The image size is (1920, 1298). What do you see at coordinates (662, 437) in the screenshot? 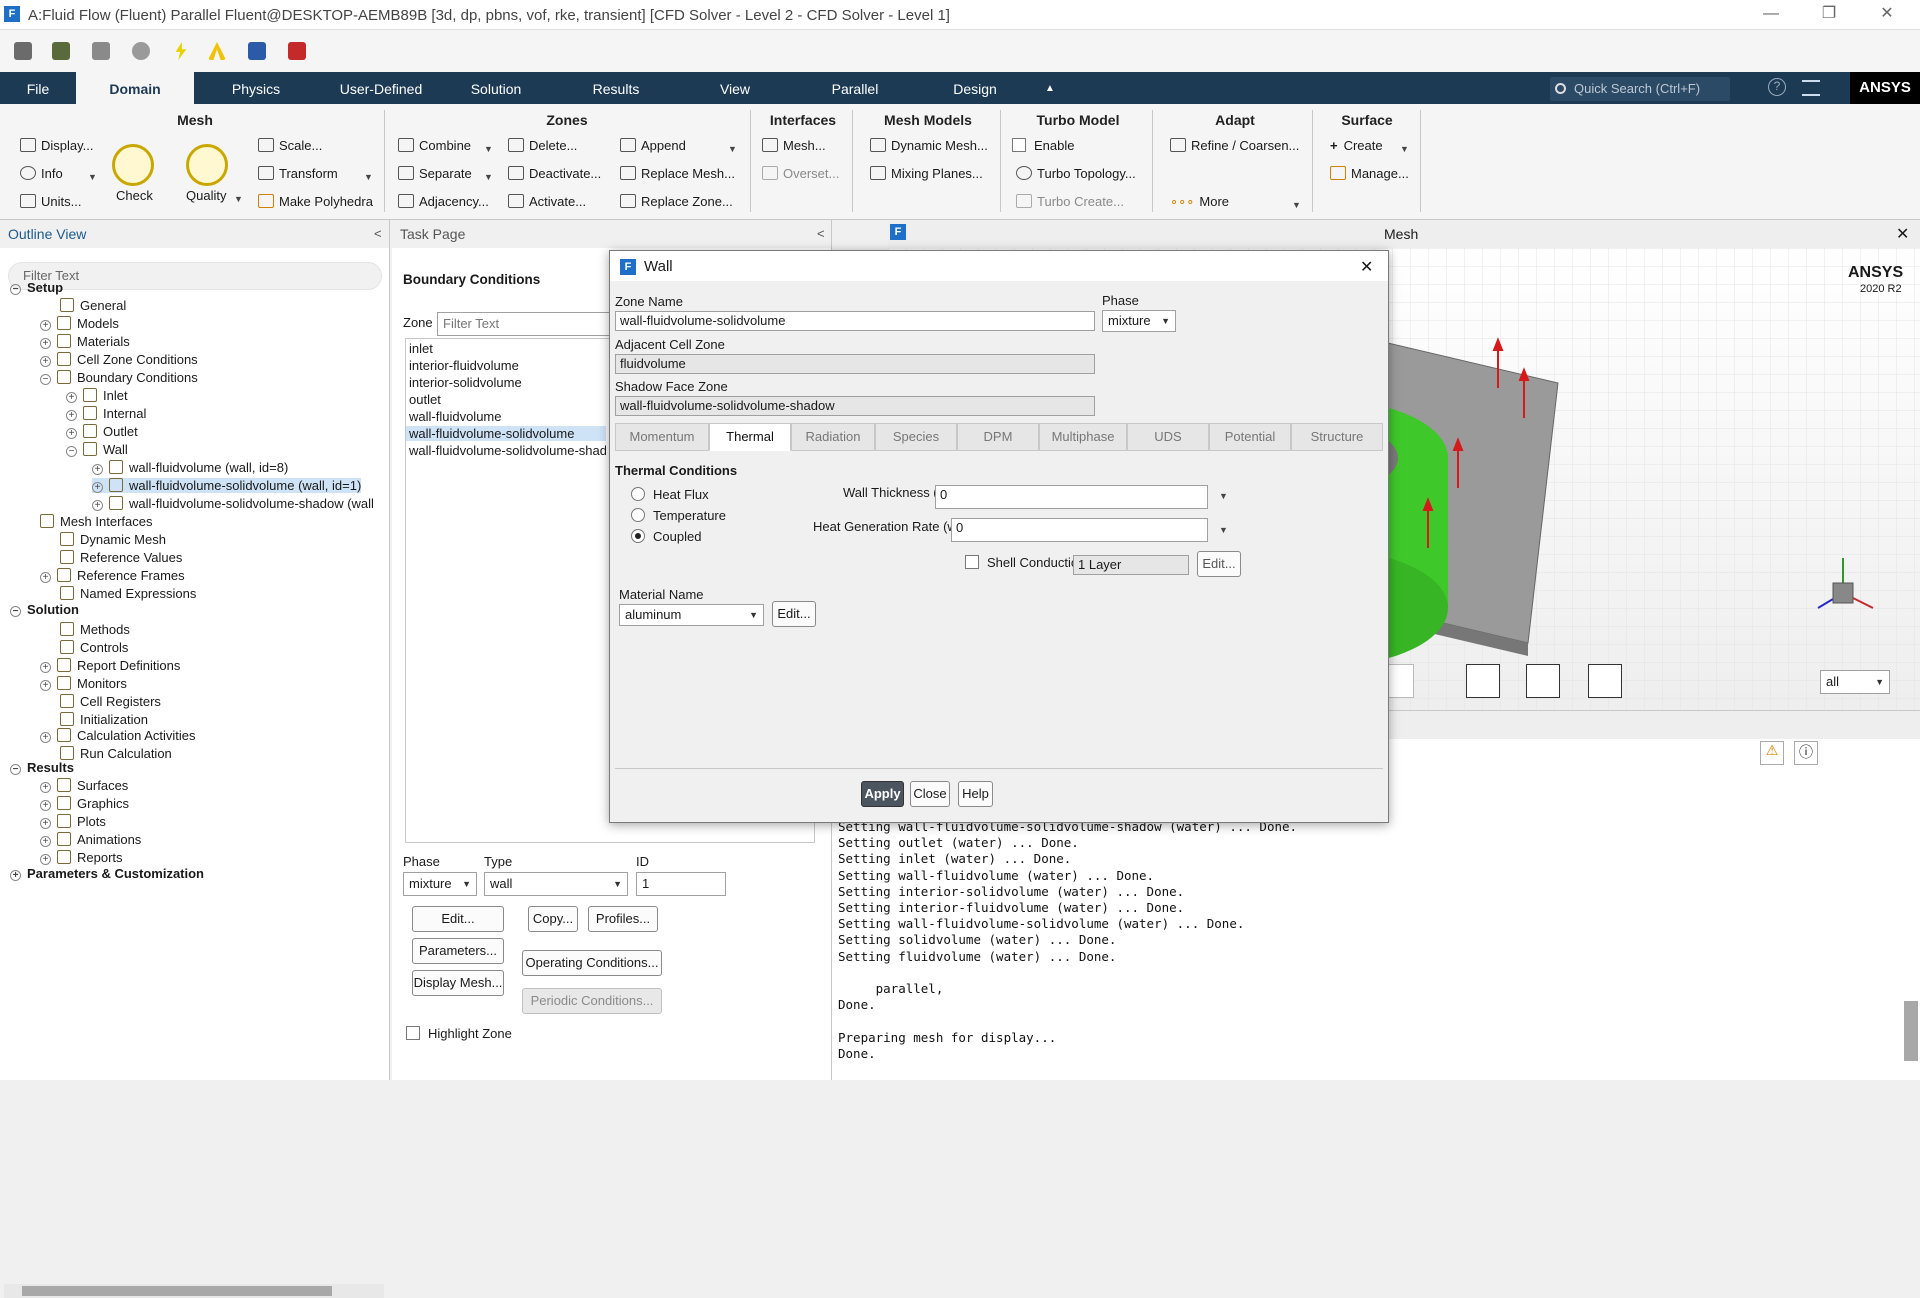
I see `tab-momentum: Momentum` at bounding box center [662, 437].